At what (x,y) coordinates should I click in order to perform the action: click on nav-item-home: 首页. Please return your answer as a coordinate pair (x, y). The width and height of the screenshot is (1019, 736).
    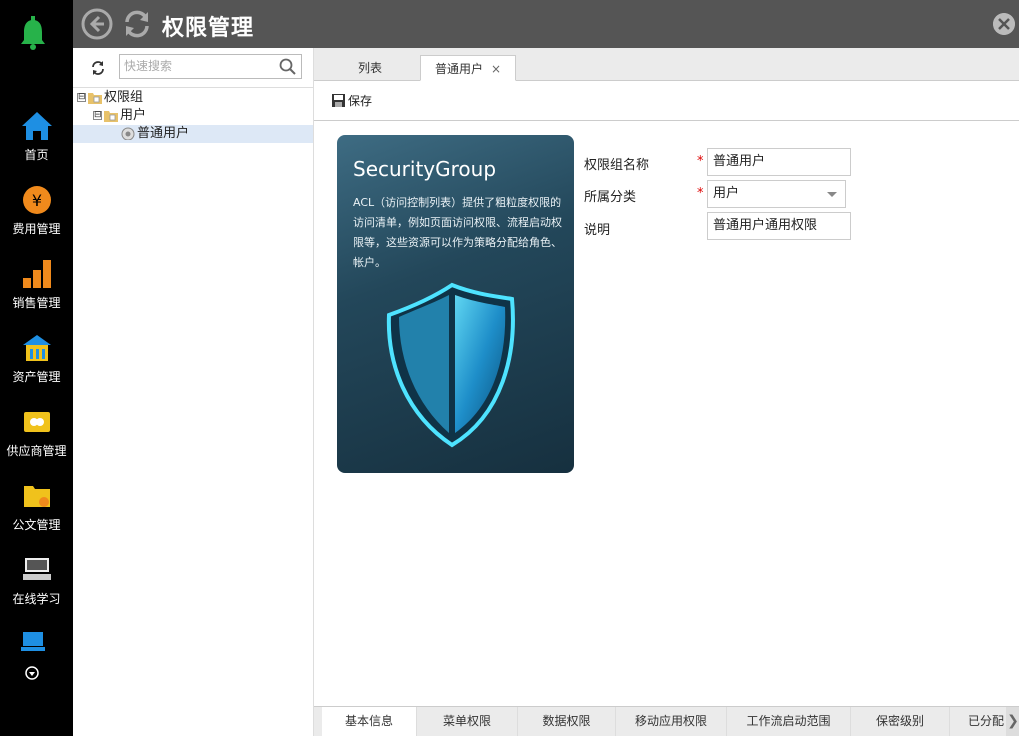
    Looking at the image, I should click on (36, 145).